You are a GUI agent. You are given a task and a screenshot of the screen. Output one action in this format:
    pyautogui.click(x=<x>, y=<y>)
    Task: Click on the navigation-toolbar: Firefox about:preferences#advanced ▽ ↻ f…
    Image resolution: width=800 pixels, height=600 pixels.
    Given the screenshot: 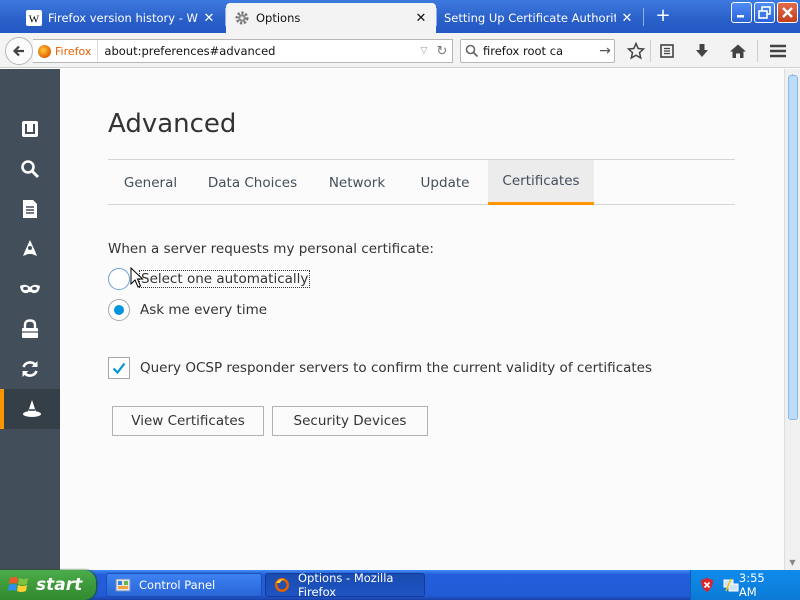 What is the action you would take?
    pyautogui.click(x=400, y=50)
    